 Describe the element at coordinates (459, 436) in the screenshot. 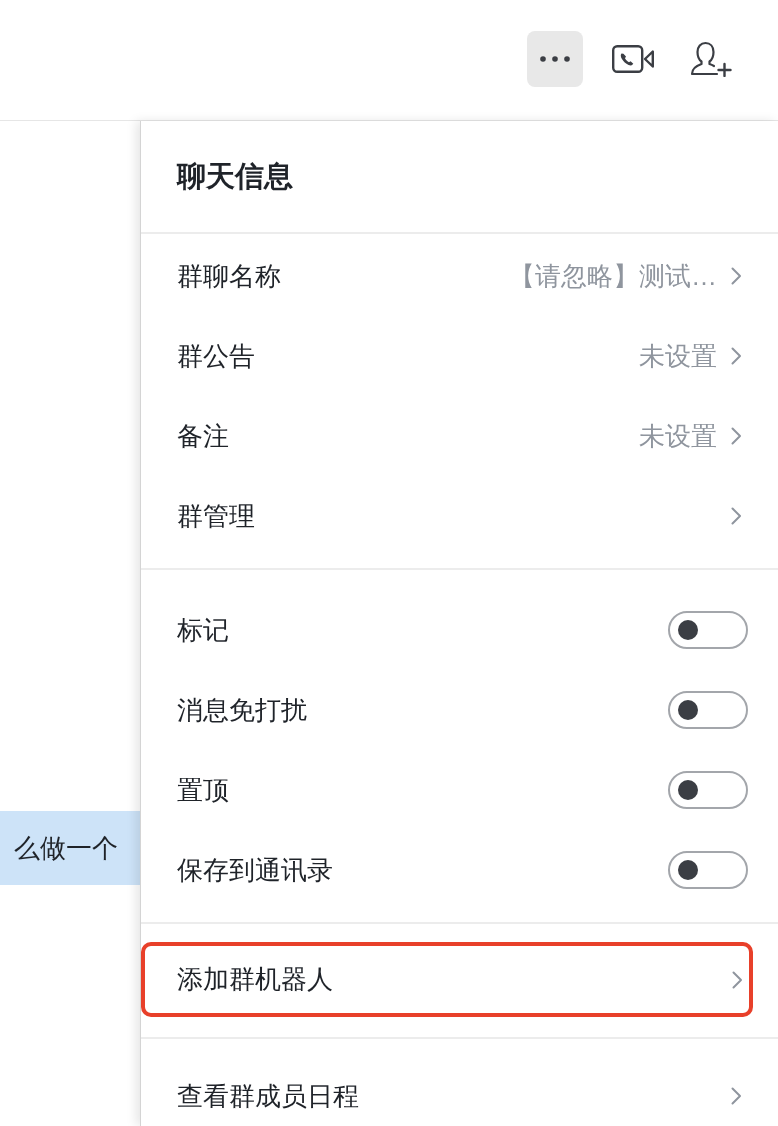

I see `menu-item: 备注 未设置` at that location.